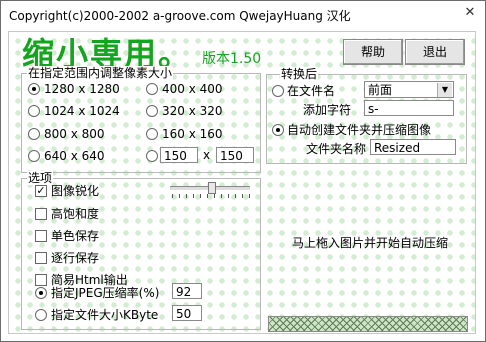 The height and width of the screenshot is (342, 486). What do you see at coordinates (82, 111) in the screenshot?
I see `size-label-1024: 1024 x 1024` at bounding box center [82, 111].